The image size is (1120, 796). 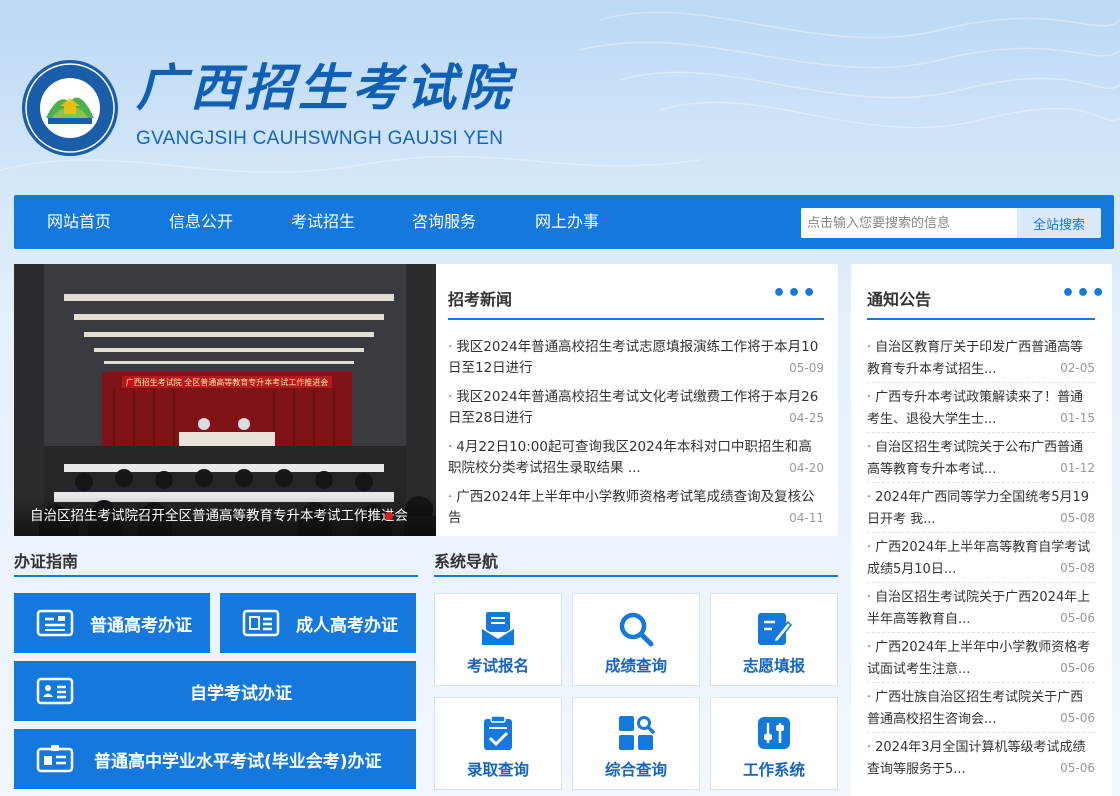 What do you see at coordinates (1059, 223) in the screenshot?
I see `search-button: 全站搜索` at bounding box center [1059, 223].